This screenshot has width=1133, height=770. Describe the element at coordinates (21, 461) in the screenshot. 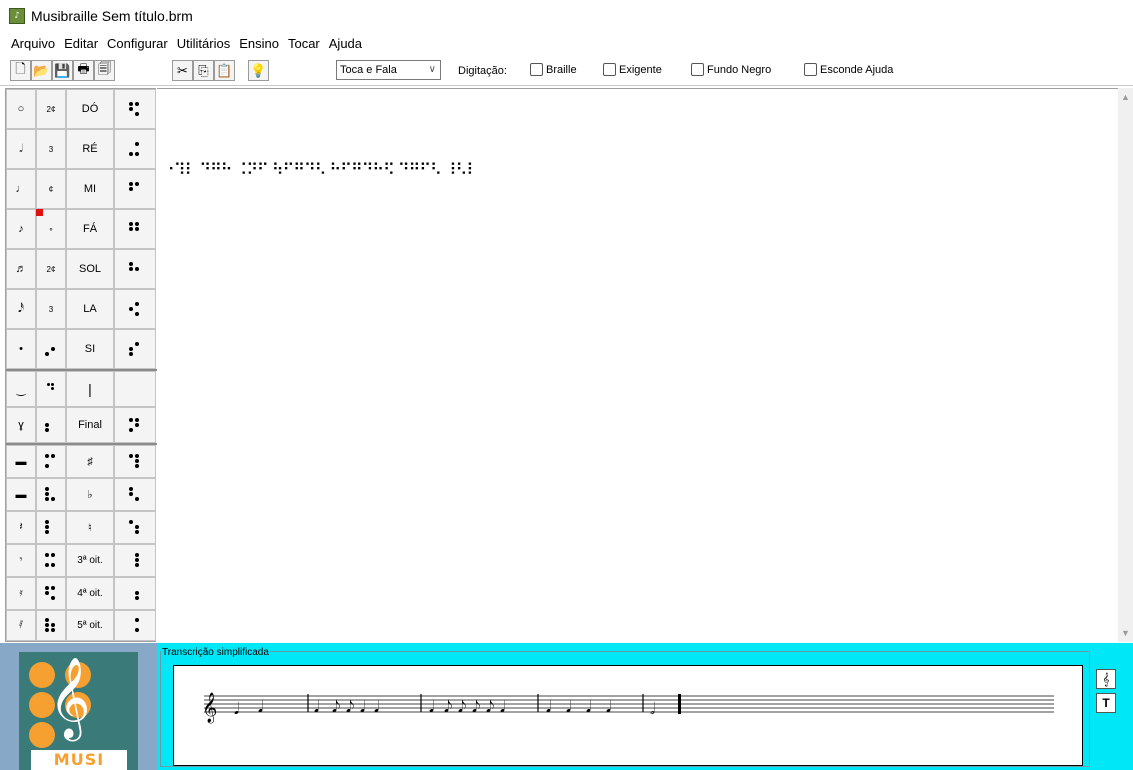

I see `whole-rest-icon: ▬` at that location.